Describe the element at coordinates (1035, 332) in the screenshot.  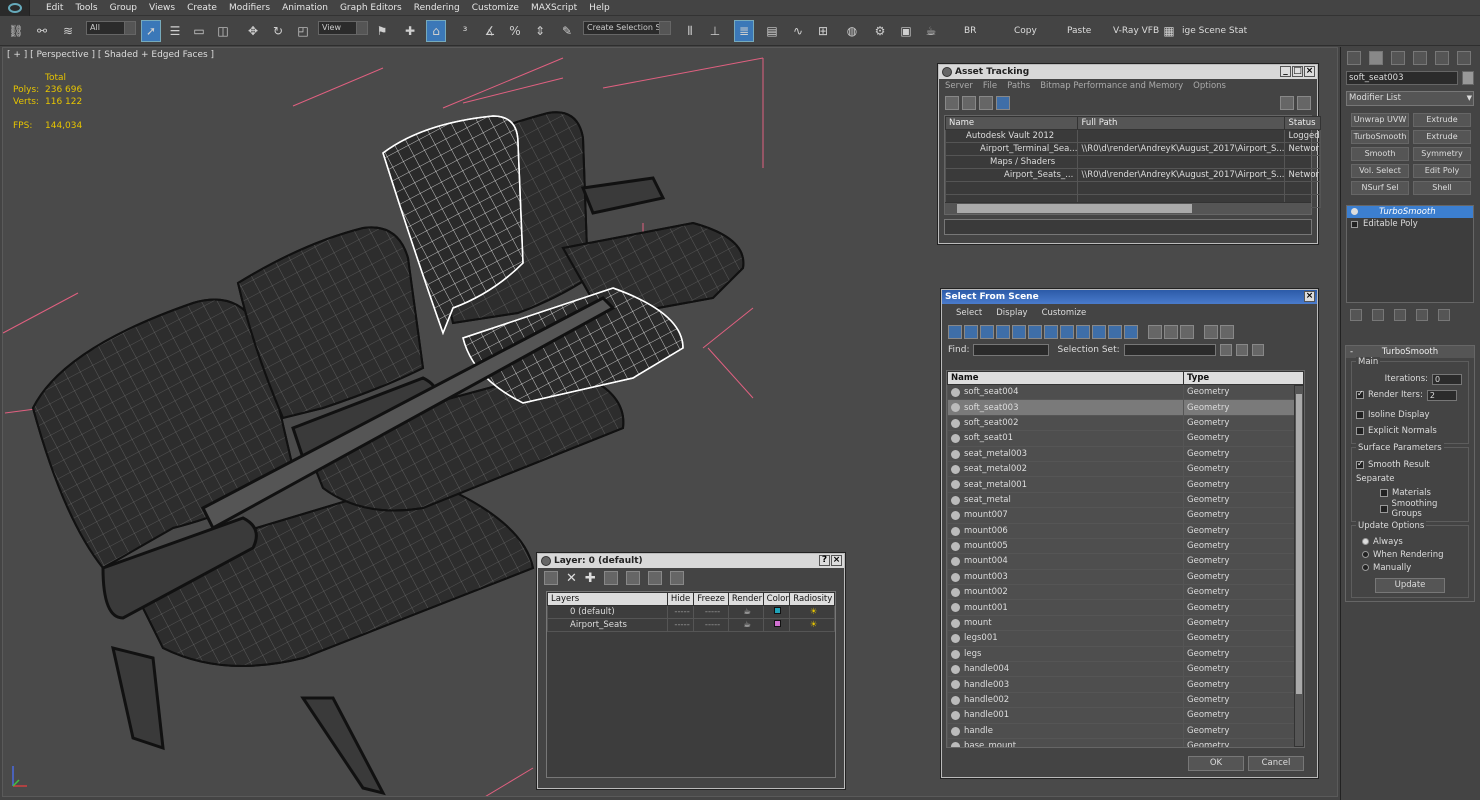
I see `spacewarps-filter-icon` at that location.